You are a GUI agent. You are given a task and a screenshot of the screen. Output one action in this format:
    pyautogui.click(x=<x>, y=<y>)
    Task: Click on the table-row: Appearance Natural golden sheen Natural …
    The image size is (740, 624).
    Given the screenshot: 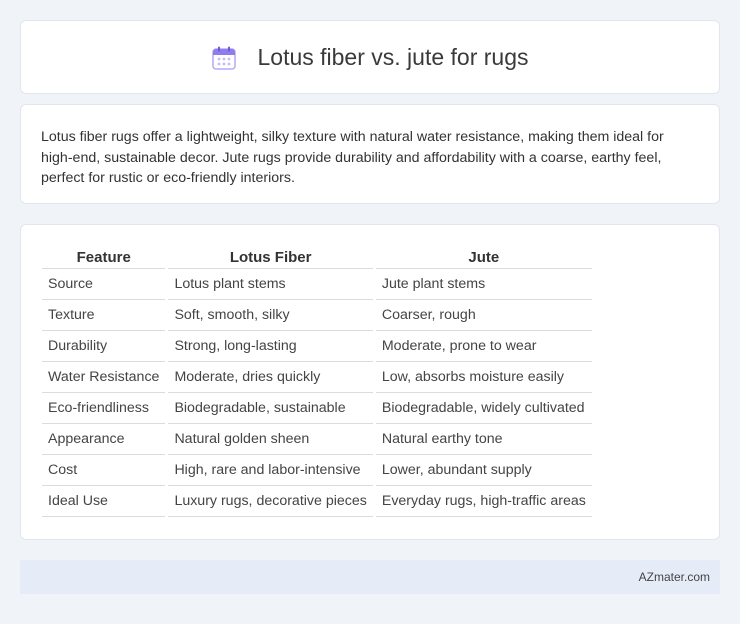 What is the action you would take?
    pyautogui.click(x=317, y=439)
    